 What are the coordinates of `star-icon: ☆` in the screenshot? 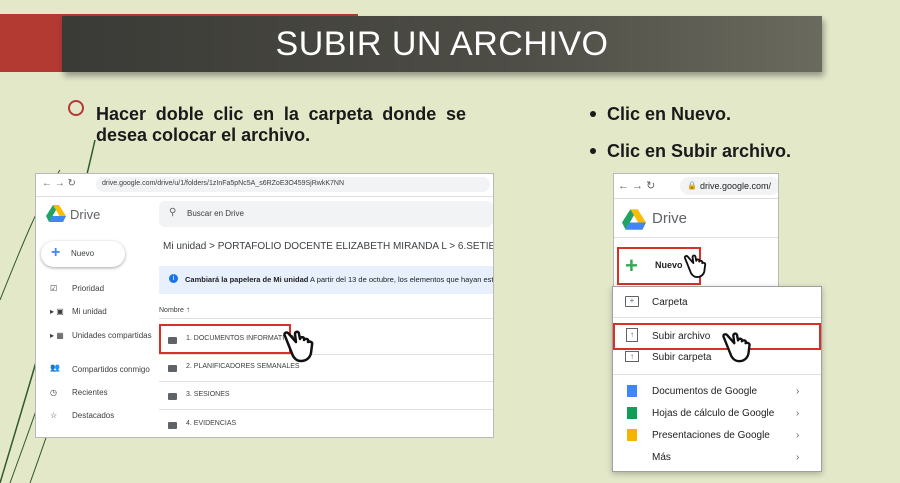 It's located at (54, 415).